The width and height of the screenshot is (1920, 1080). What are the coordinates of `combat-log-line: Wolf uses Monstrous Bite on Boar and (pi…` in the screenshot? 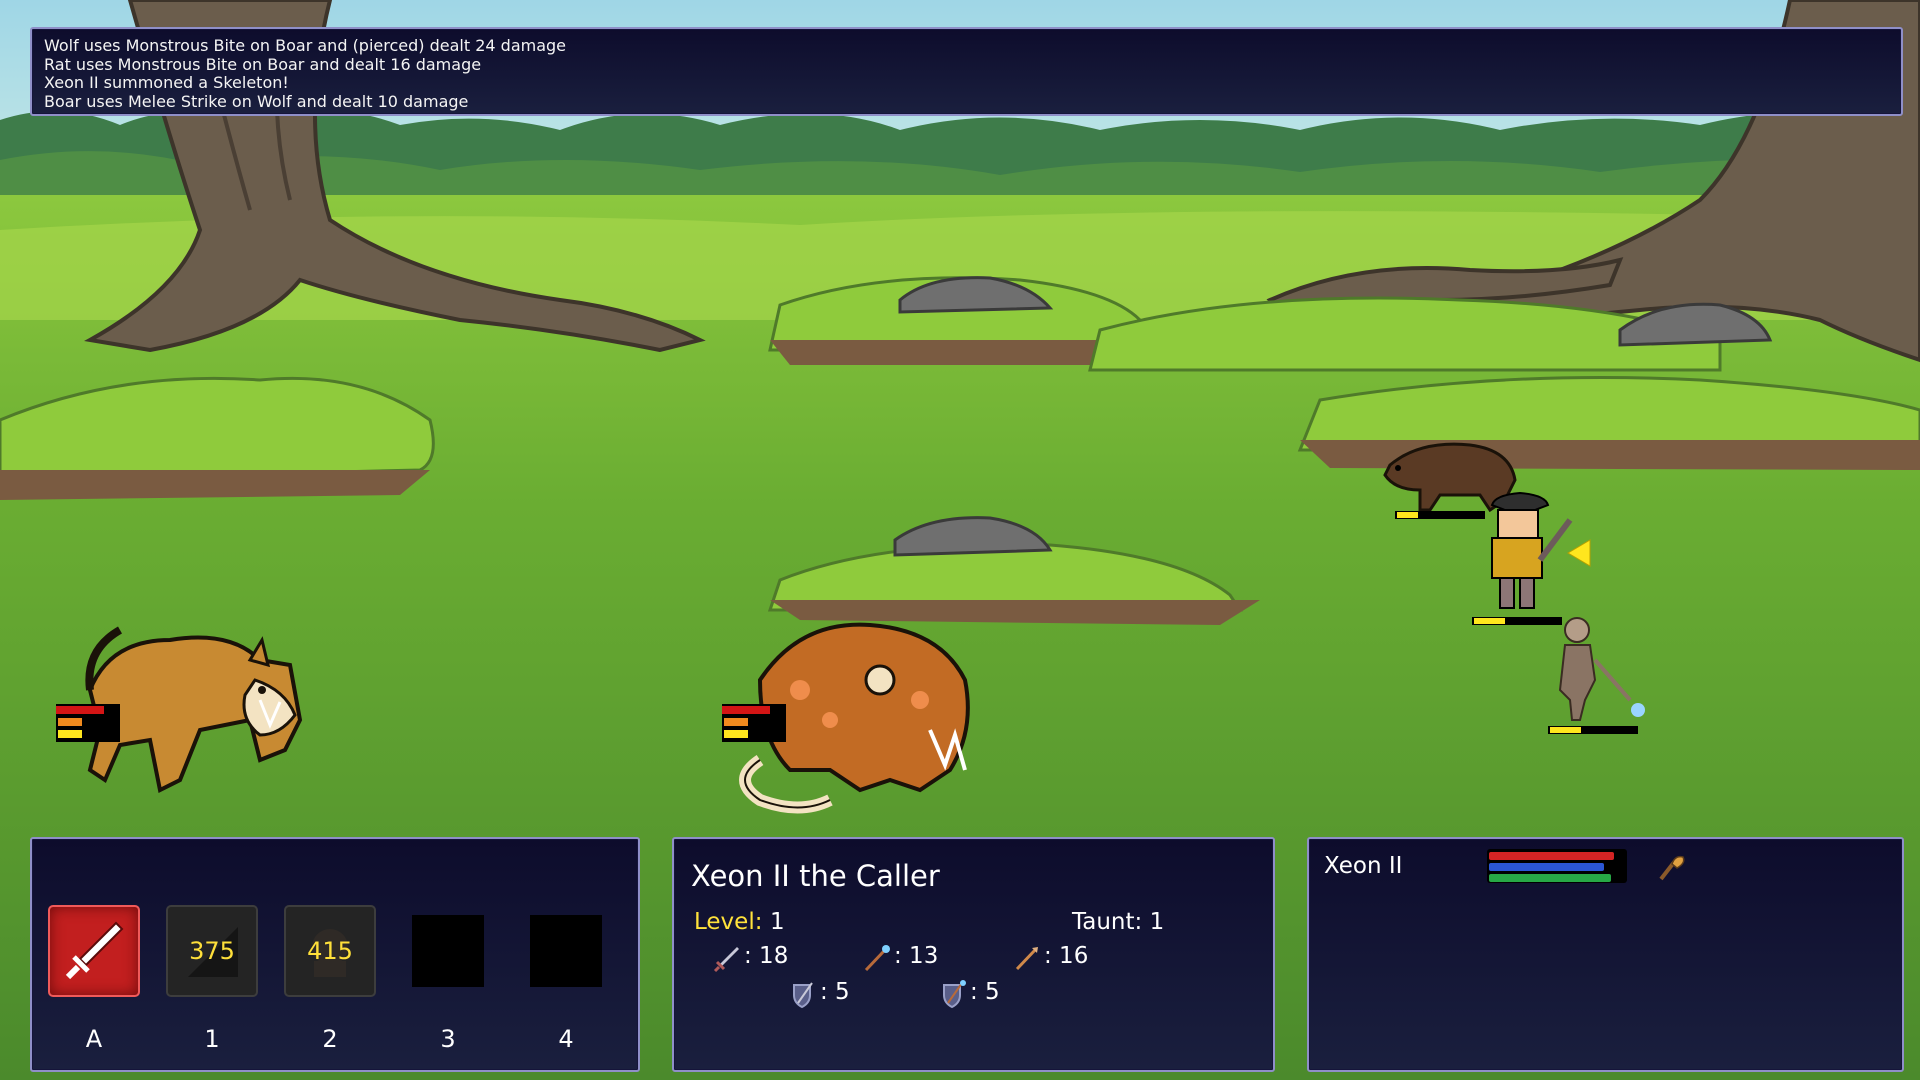 It's located at (305, 45).